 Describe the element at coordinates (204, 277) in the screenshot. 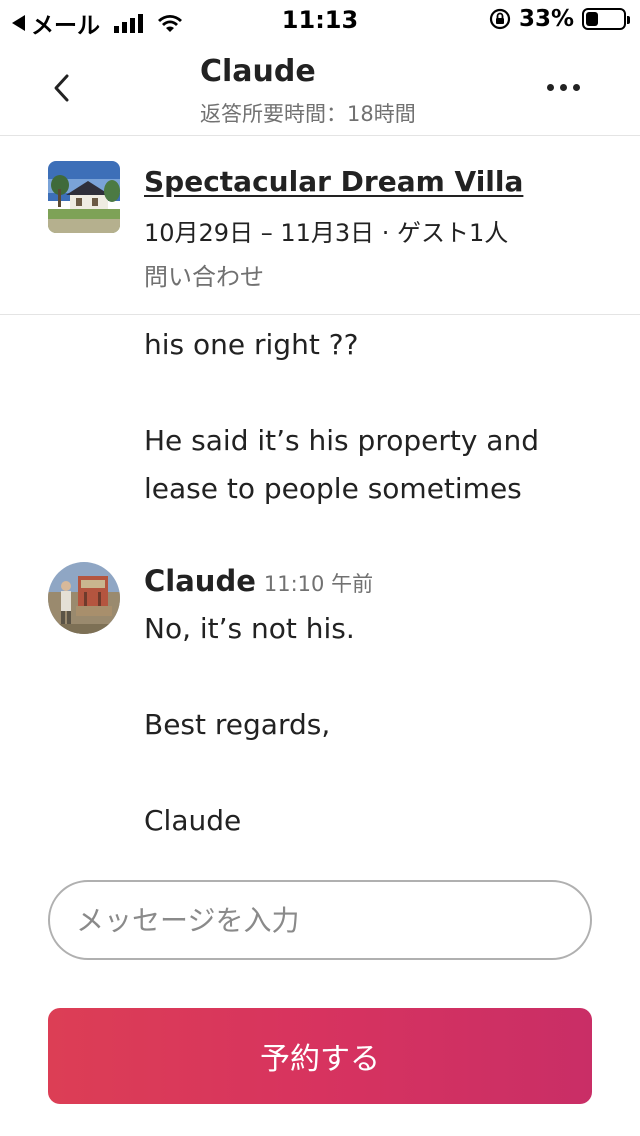

I see `inquiry-status: 問い合わせ` at that location.